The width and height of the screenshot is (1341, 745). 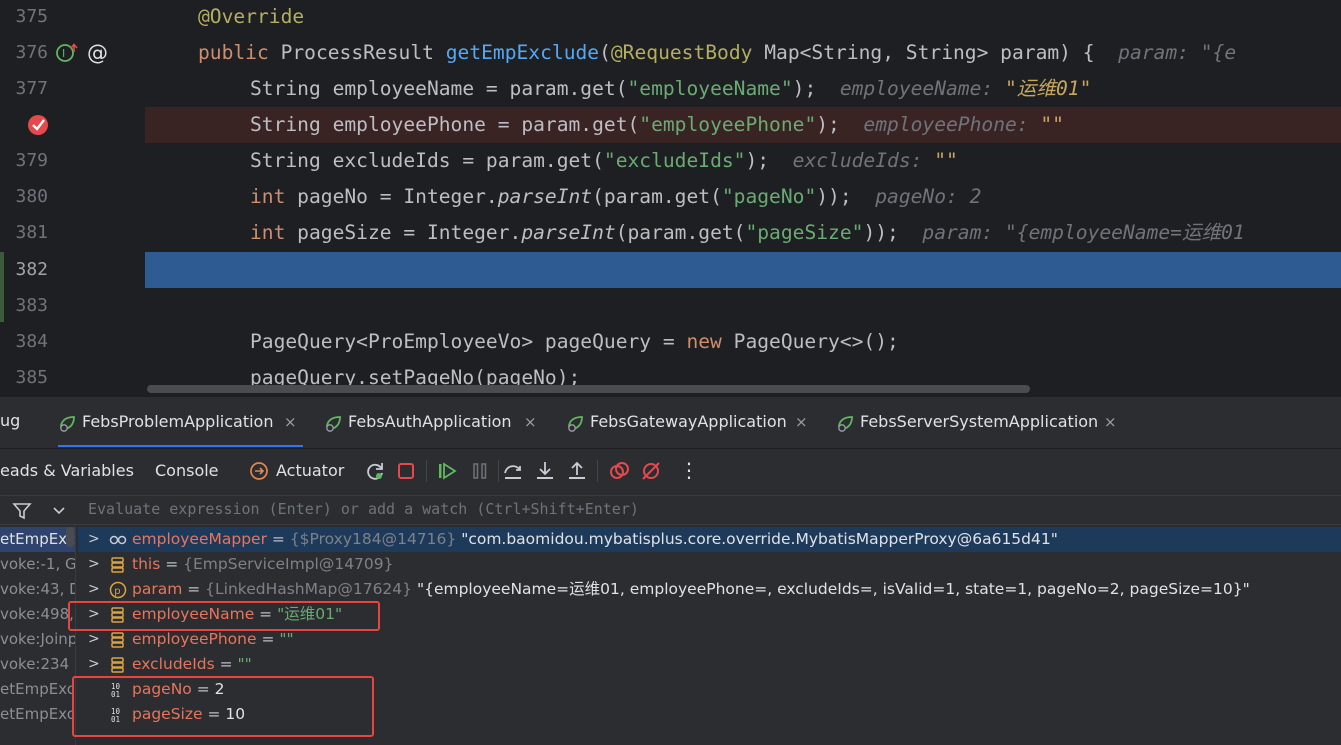 What do you see at coordinates (940, 124) in the screenshot?
I see `inline-debug-hint: employeePhone:` at bounding box center [940, 124].